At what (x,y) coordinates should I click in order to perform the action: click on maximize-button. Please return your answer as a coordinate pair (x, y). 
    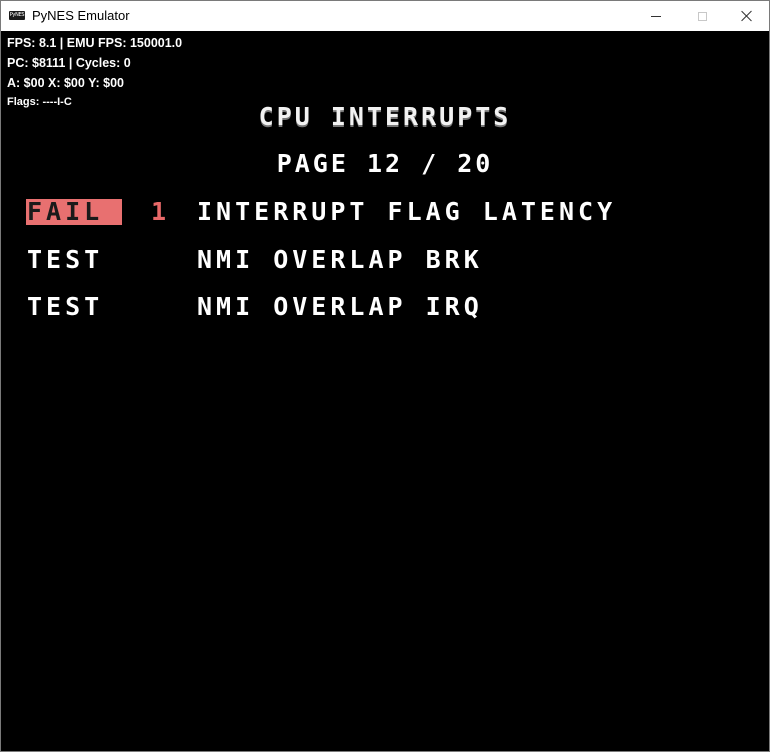
    Looking at the image, I should click on (702, 16).